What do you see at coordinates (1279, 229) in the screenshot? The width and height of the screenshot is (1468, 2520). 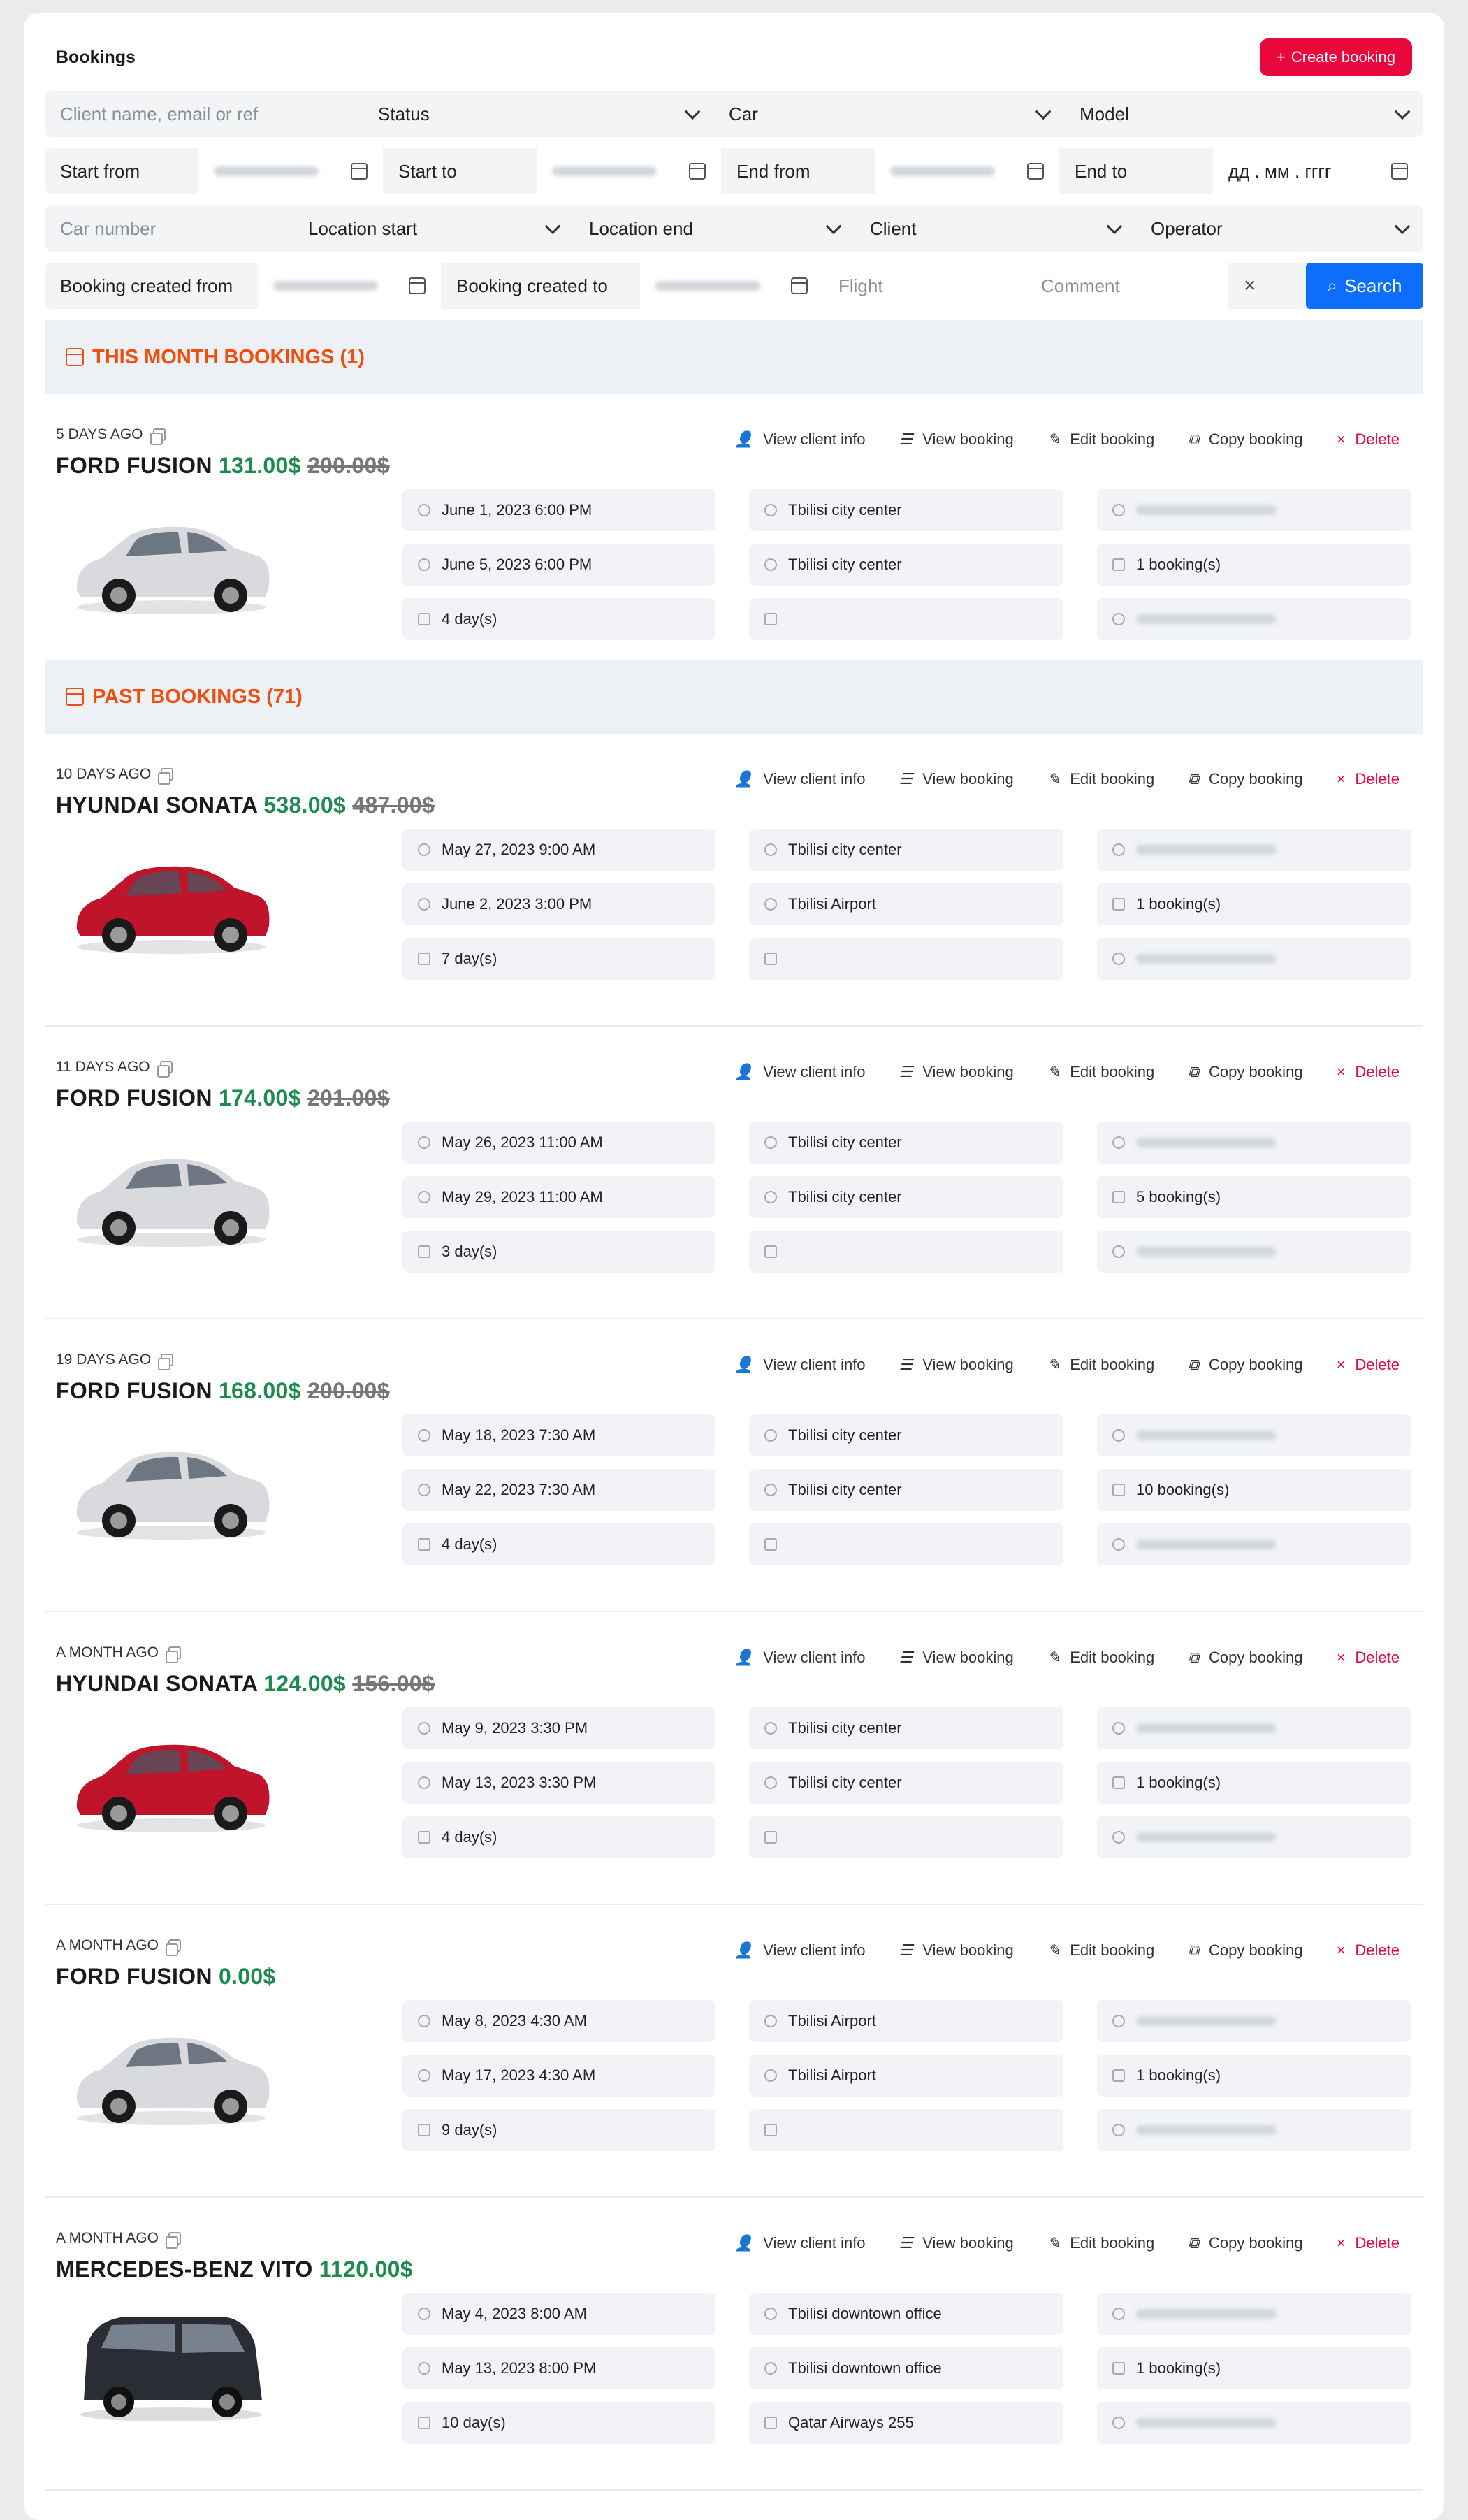 I see `operator-select: Operator` at bounding box center [1279, 229].